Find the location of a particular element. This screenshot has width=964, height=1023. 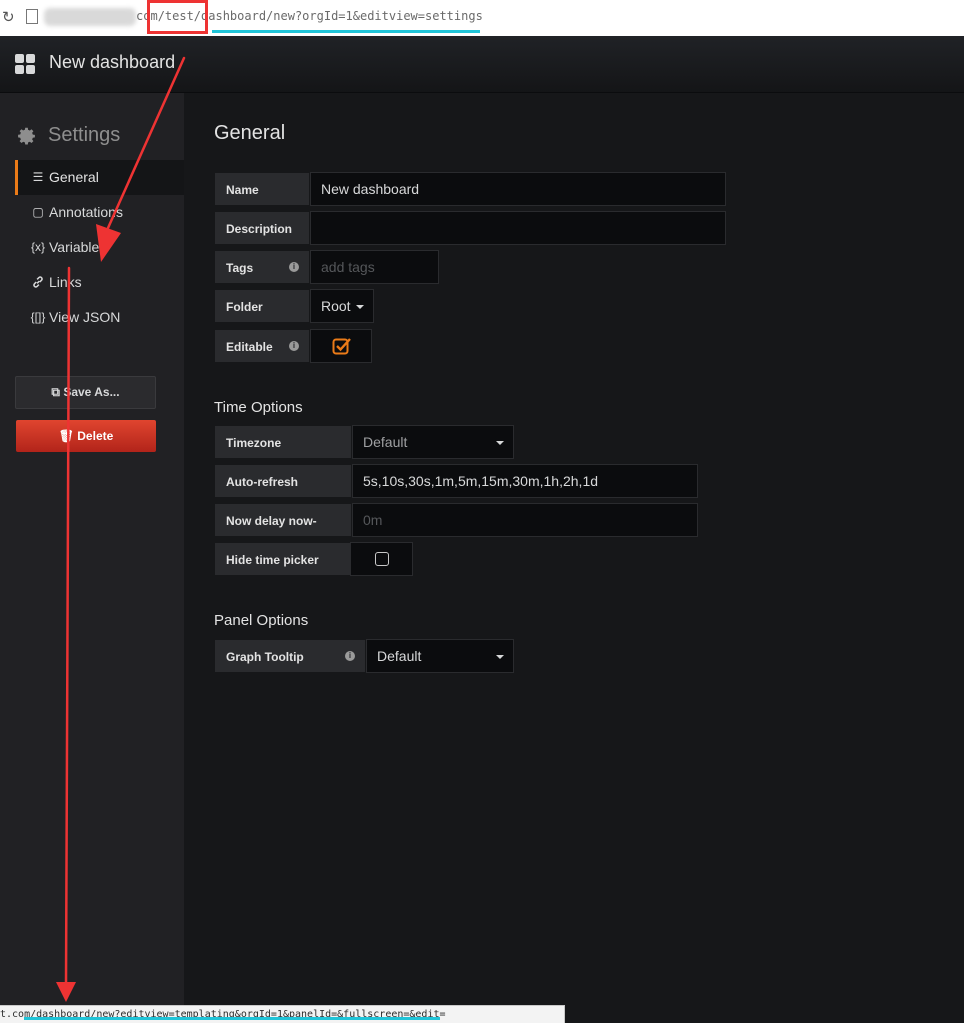

tooltip-select: Default is located at coordinates (440, 656).